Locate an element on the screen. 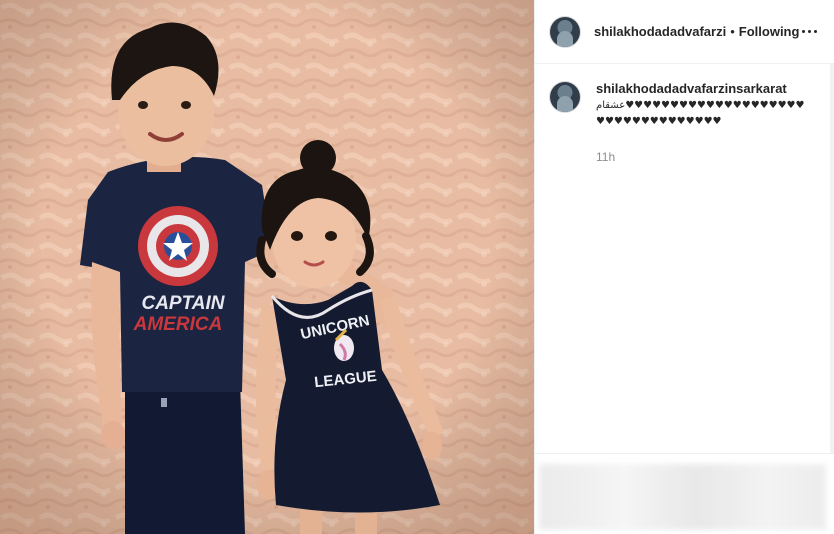  post-header: shilakhodadadvafarzi • Following is located at coordinates (684, 32).